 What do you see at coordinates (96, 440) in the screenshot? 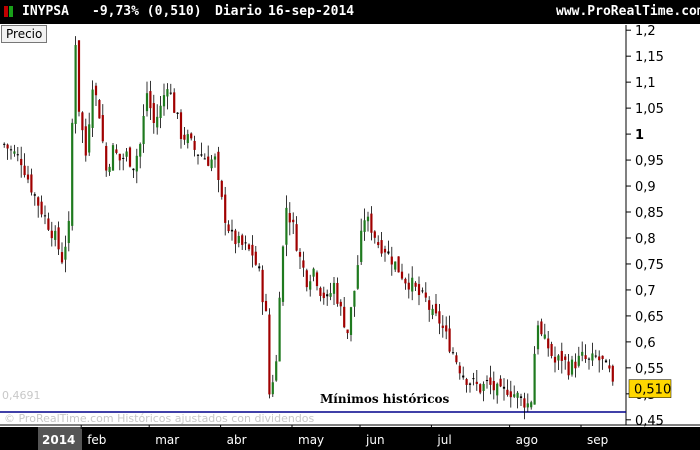
I see `x-tick-label: feb` at bounding box center [96, 440].